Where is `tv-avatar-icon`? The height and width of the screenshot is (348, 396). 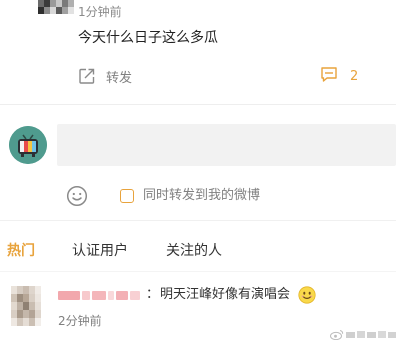
tv-avatar-icon is located at coordinates (28, 145).